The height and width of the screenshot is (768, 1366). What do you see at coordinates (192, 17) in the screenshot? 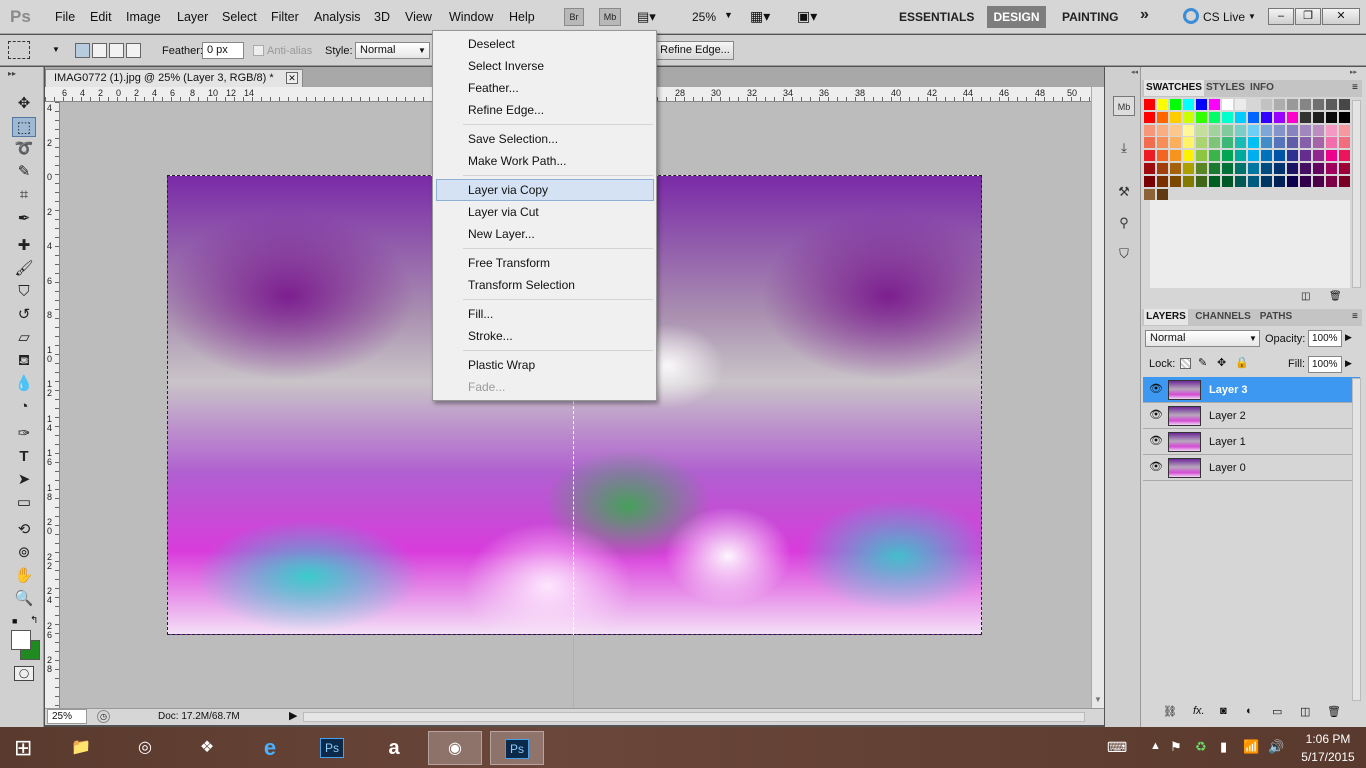
I see `menu-layer: Layer` at bounding box center [192, 17].